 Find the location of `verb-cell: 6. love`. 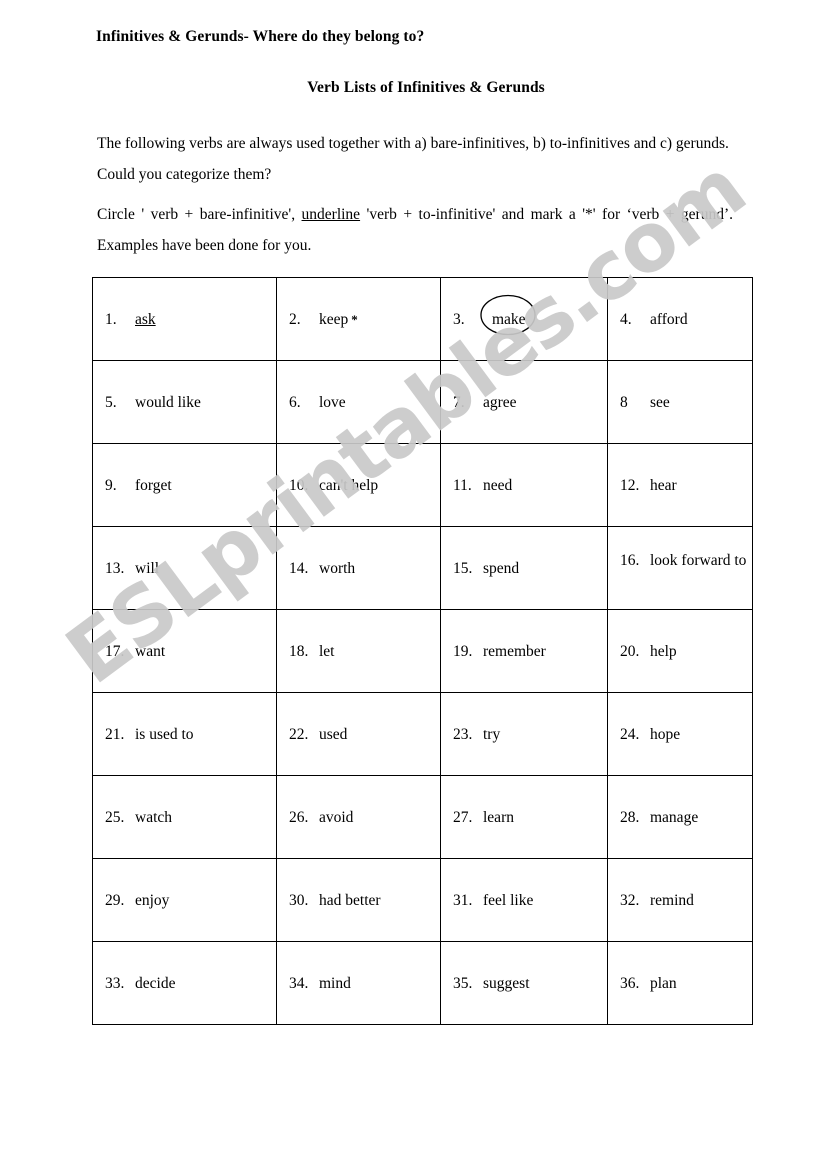

verb-cell: 6. love is located at coordinates (358, 402).